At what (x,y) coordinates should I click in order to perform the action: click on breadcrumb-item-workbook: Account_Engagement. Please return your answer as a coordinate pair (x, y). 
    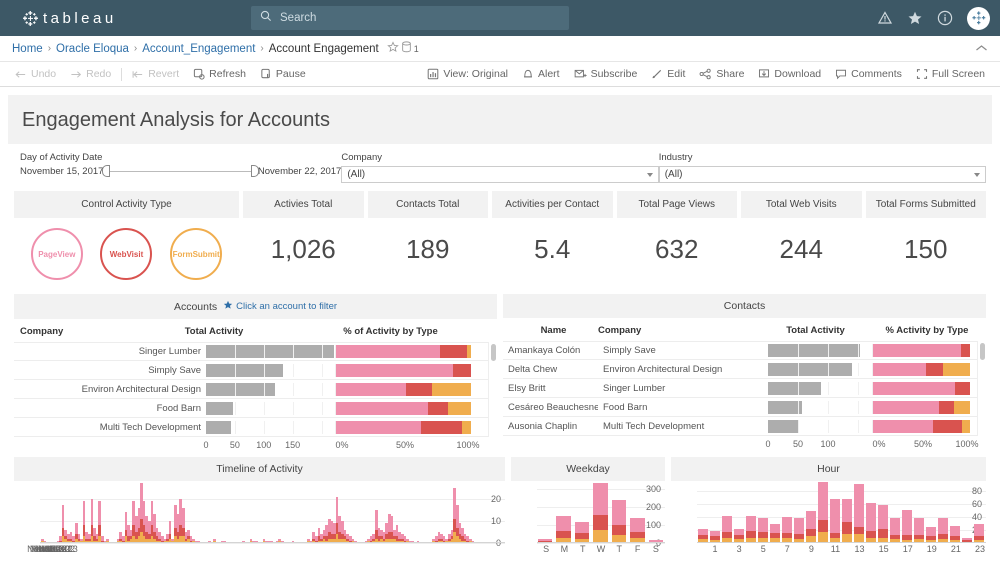
    Looking at the image, I should click on (198, 49).